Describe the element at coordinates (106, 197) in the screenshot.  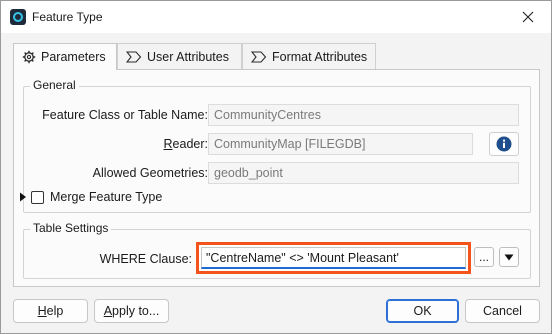
I see `merge-feature-type-label: Merge Feature Type` at that location.